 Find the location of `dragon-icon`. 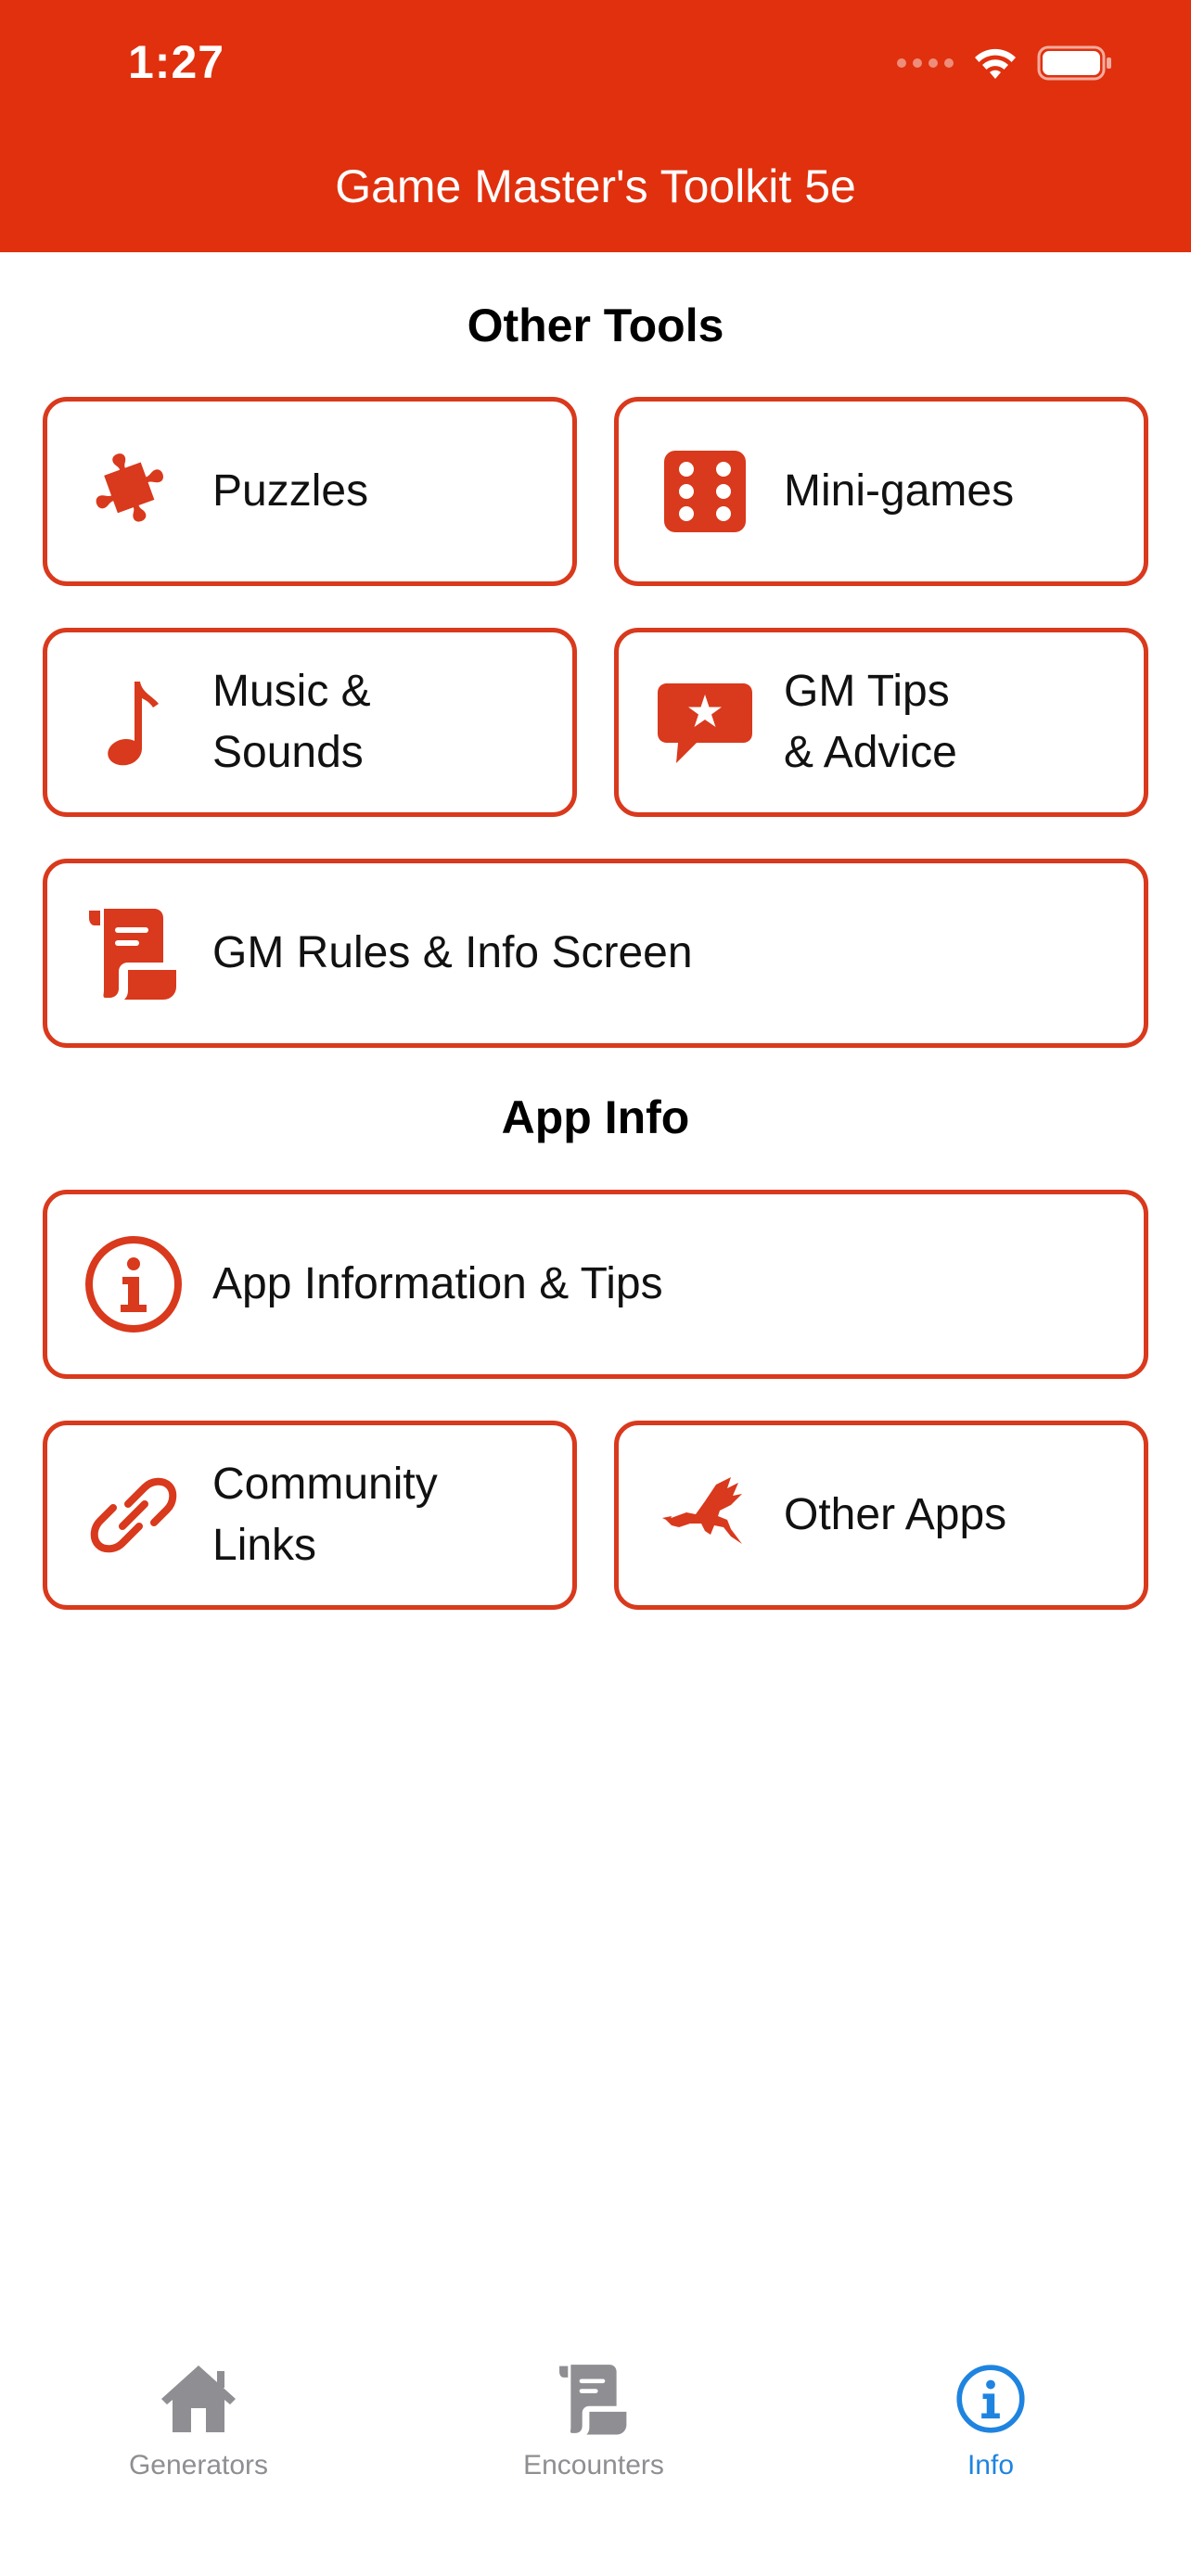

dragon-icon is located at coordinates (705, 1515).